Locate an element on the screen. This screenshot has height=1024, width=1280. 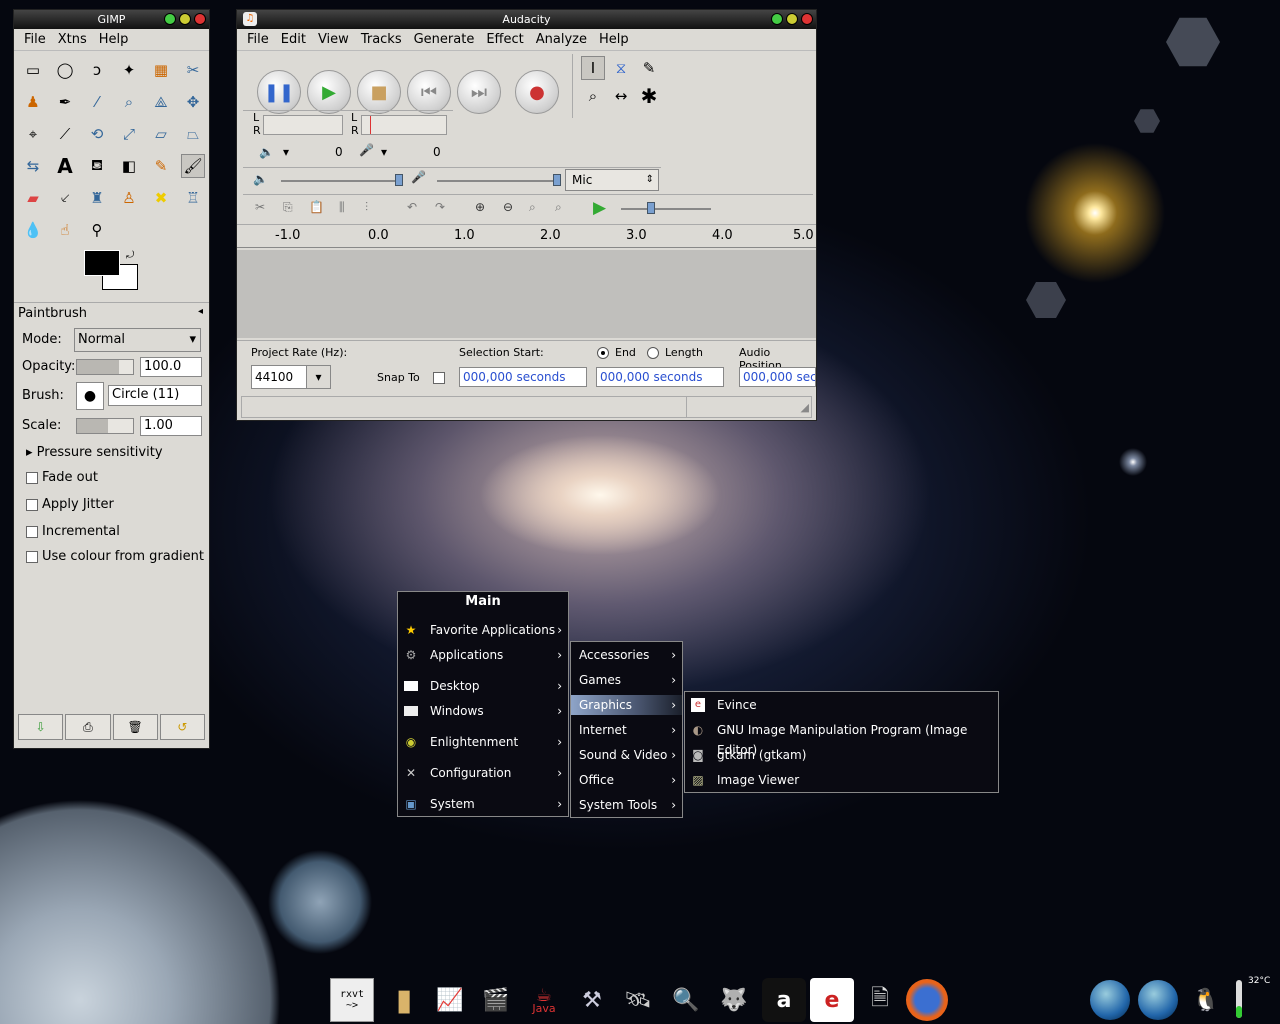
menu-games: Games › is located at coordinates (626, 680).